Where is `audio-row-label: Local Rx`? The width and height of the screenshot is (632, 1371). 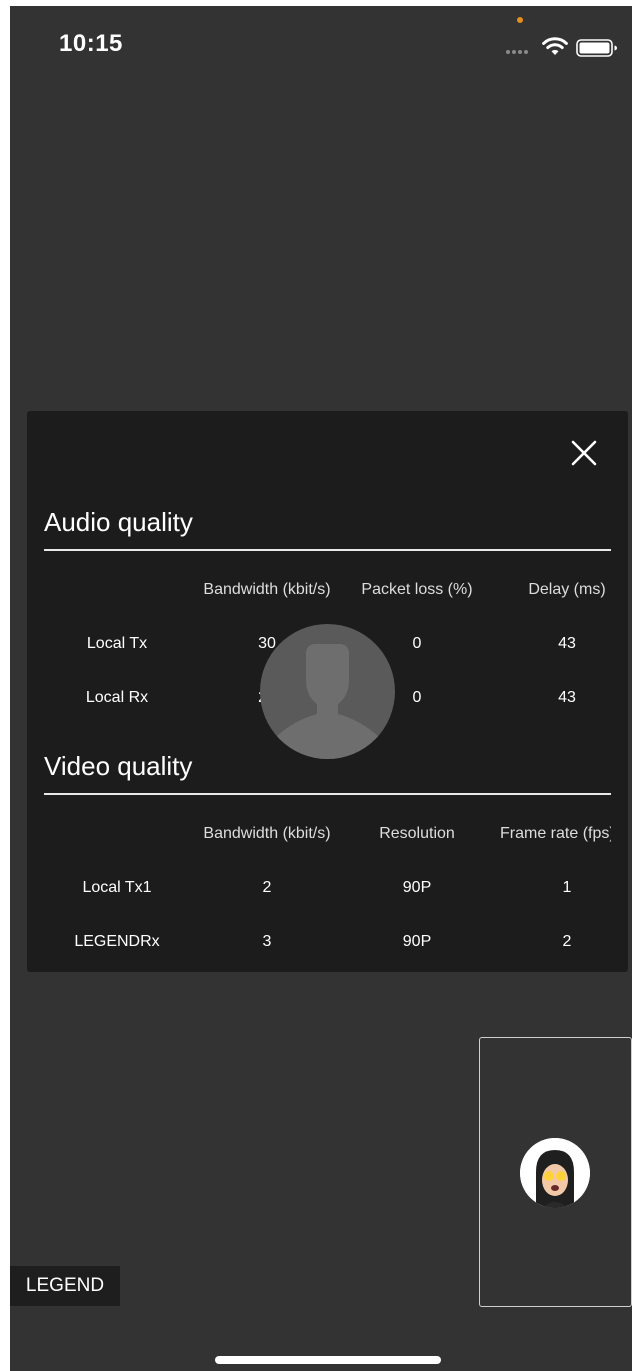
audio-row-label: Local Rx is located at coordinates (117, 697).